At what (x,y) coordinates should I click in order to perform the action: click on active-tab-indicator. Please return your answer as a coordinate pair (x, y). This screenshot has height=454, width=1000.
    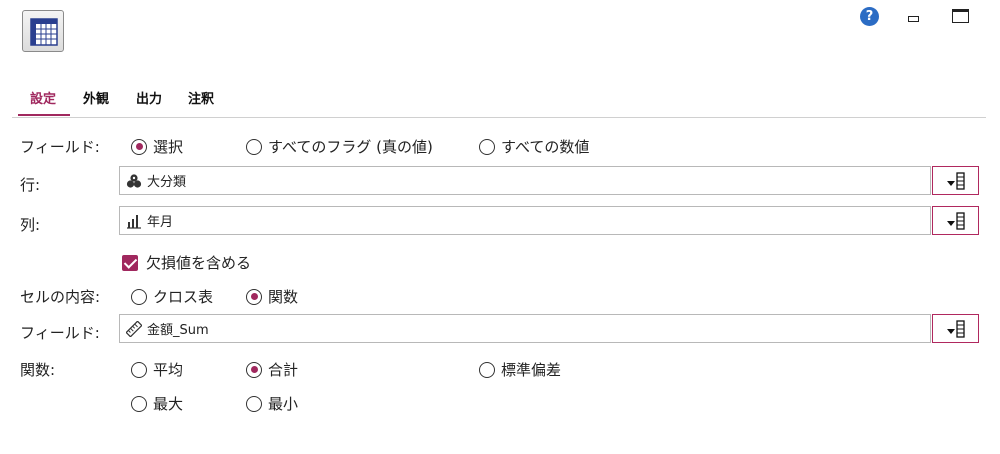
    Looking at the image, I should click on (44, 115).